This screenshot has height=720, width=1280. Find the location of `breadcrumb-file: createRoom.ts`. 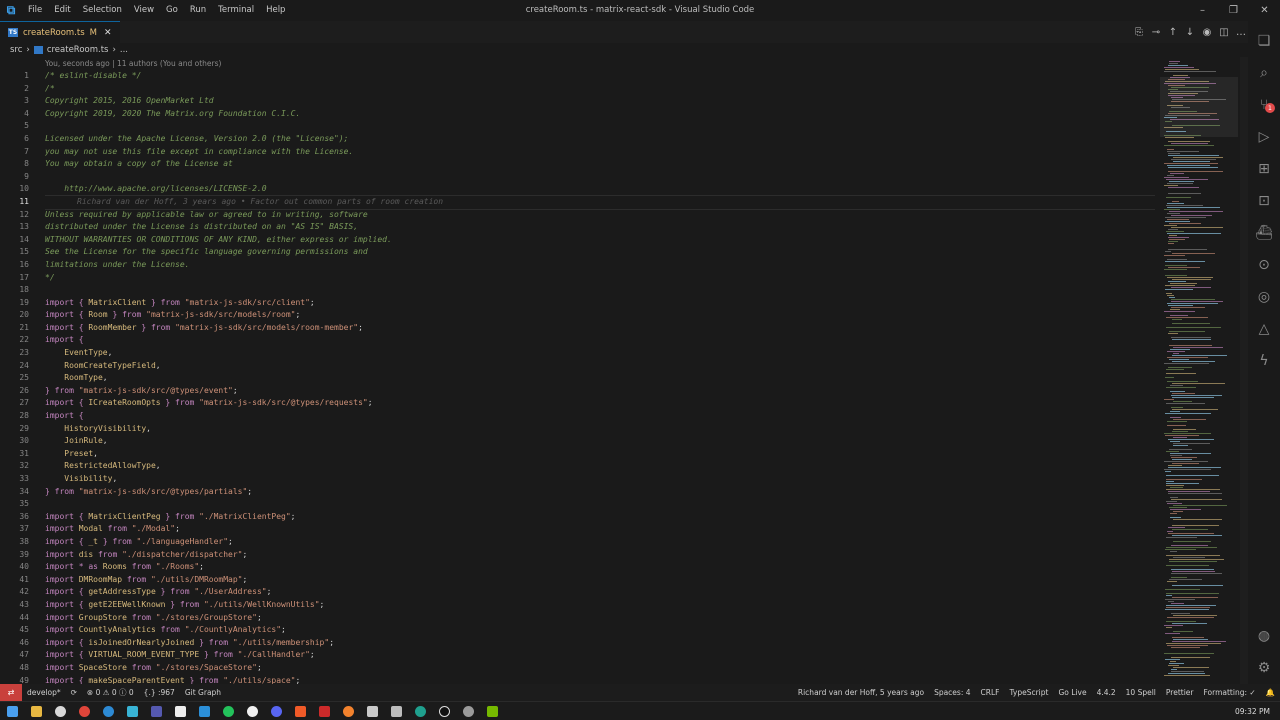

breadcrumb-file: createRoom.ts is located at coordinates (78, 50).